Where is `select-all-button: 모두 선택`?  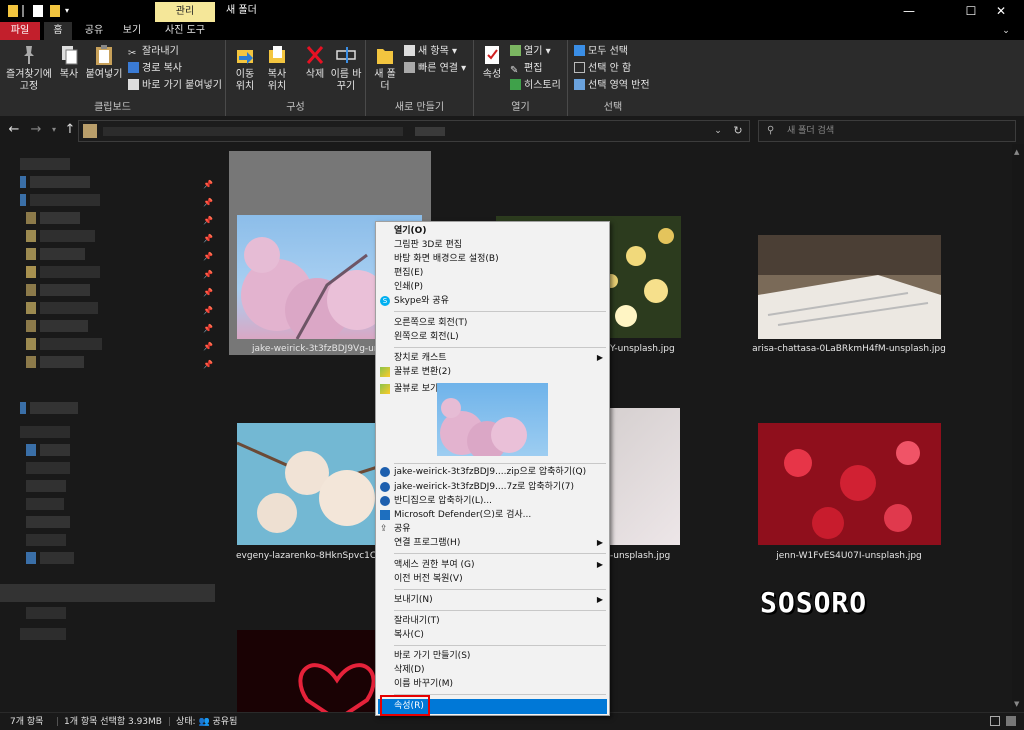 select-all-button: 모두 선택 is located at coordinates (601, 51).